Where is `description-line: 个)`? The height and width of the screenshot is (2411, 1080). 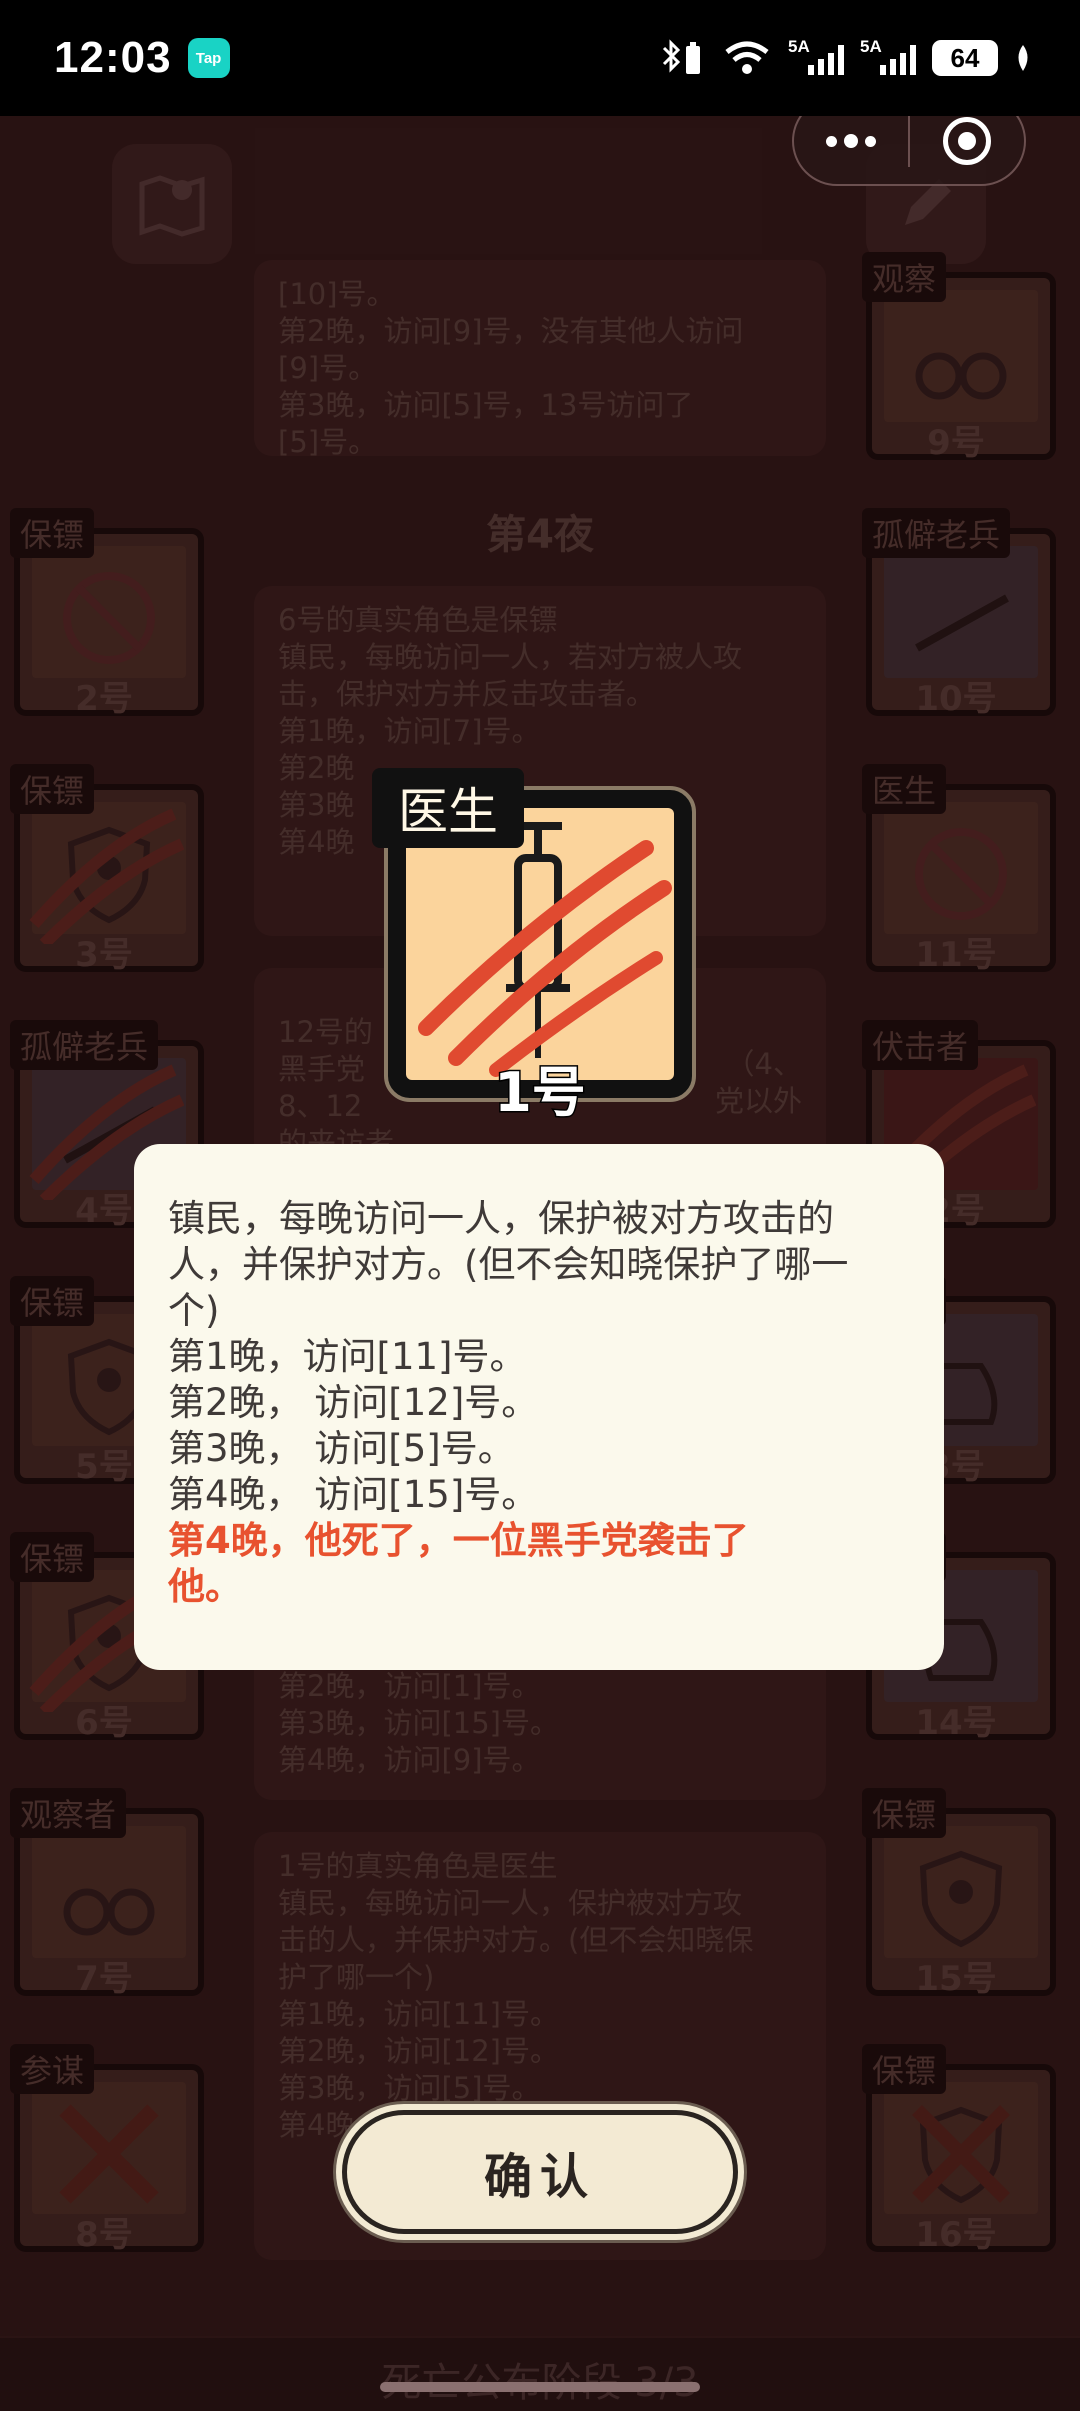 description-line: 个) is located at coordinates (194, 1310).